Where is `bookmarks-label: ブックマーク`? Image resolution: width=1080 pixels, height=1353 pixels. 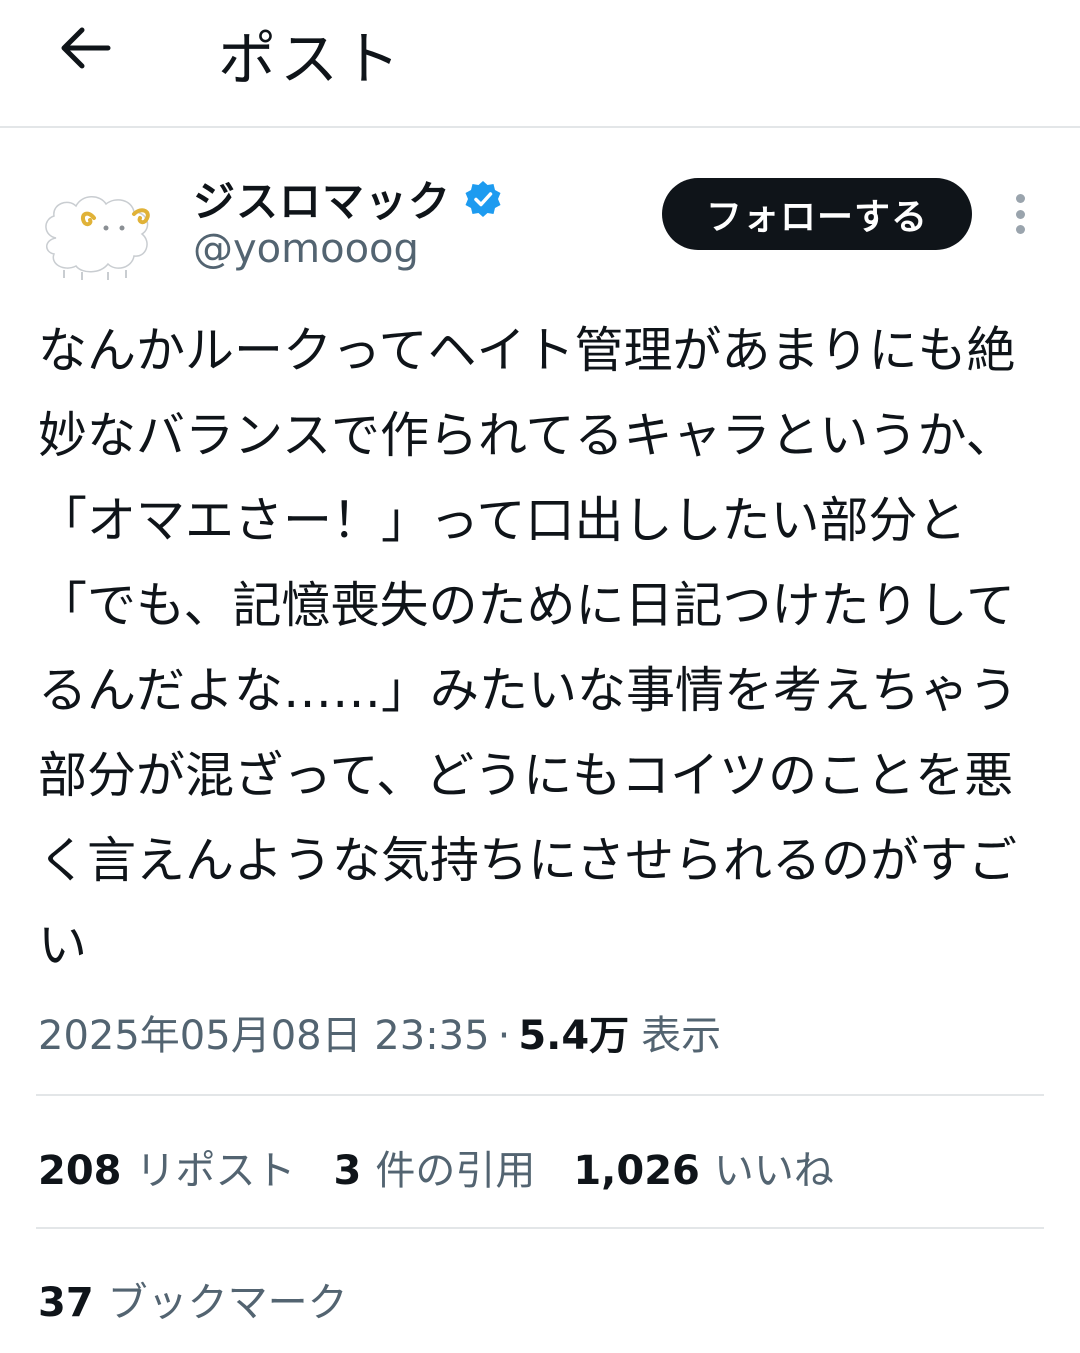 bookmarks-label: ブックマーク is located at coordinates (227, 1303).